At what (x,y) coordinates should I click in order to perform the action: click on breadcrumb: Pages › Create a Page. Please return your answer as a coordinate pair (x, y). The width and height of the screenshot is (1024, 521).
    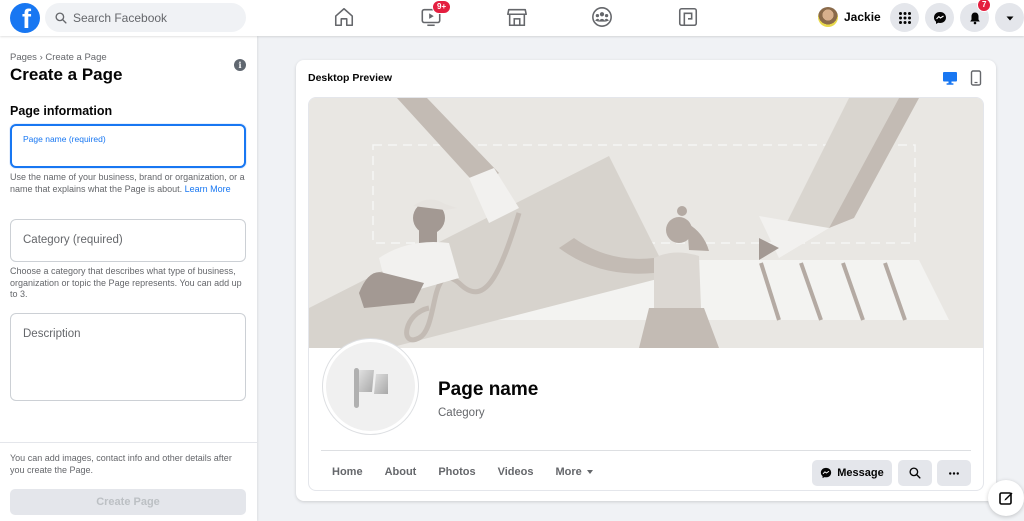
    Looking at the image, I should click on (58, 57).